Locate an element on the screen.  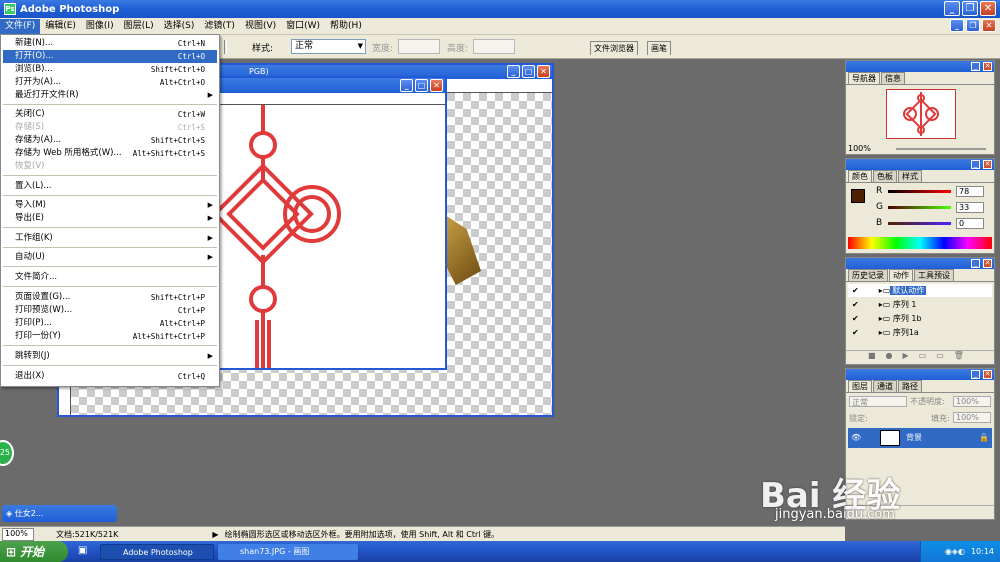
blue-value-input: 0 is located at coordinates (970, 223).